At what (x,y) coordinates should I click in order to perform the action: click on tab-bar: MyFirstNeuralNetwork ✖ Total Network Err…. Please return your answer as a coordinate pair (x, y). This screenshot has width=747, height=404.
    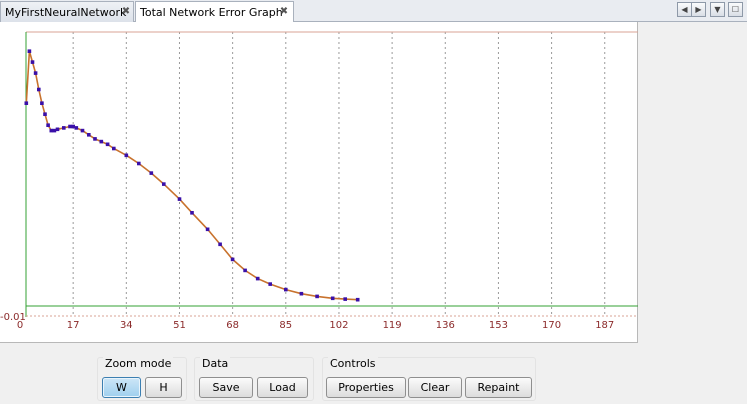
    Looking at the image, I should click on (373, 11).